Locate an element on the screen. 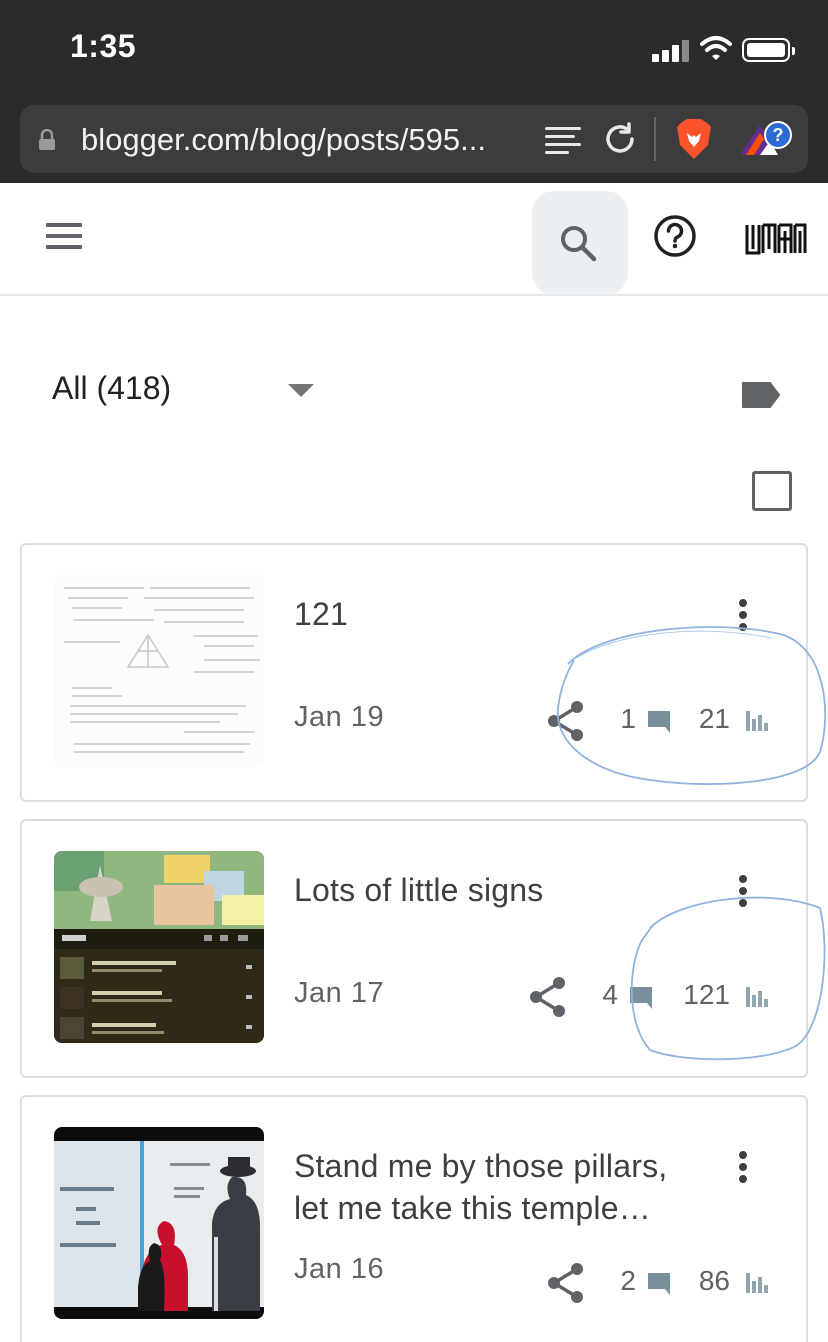 The height and width of the screenshot is (1342, 828). status-time: 1:35 is located at coordinates (103, 46).